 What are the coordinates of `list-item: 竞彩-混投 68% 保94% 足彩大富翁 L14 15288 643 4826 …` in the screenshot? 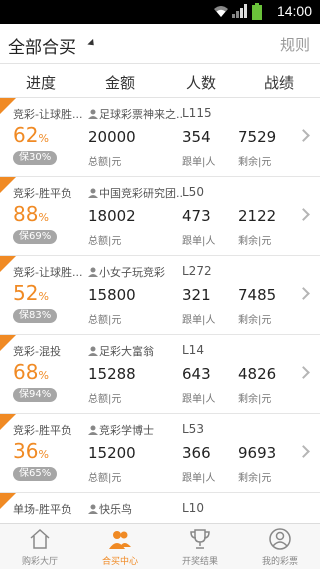 It's located at (160, 374).